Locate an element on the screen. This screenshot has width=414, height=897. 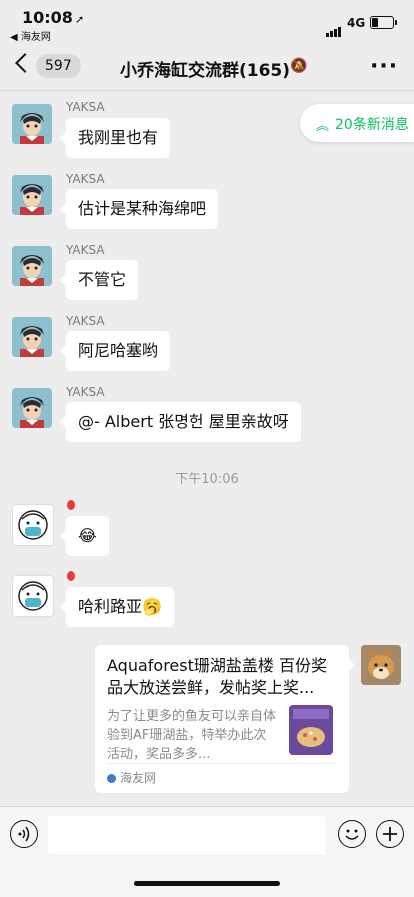
more-options-icon: ··· is located at coordinates (384, 66).